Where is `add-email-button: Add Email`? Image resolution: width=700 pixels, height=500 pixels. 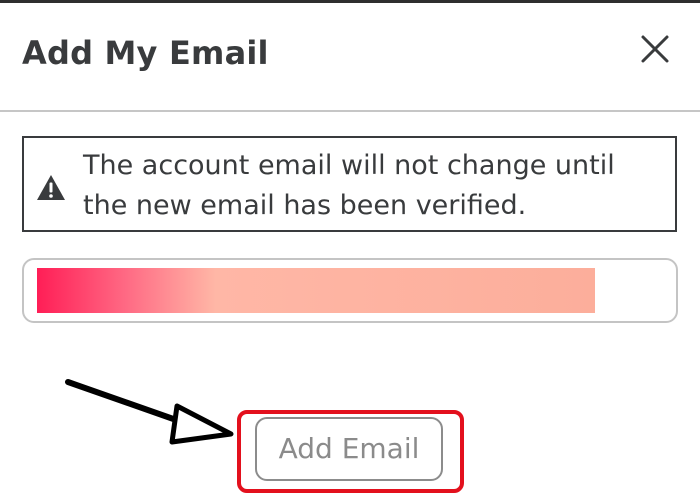
add-email-button: Add Email is located at coordinates (349, 449).